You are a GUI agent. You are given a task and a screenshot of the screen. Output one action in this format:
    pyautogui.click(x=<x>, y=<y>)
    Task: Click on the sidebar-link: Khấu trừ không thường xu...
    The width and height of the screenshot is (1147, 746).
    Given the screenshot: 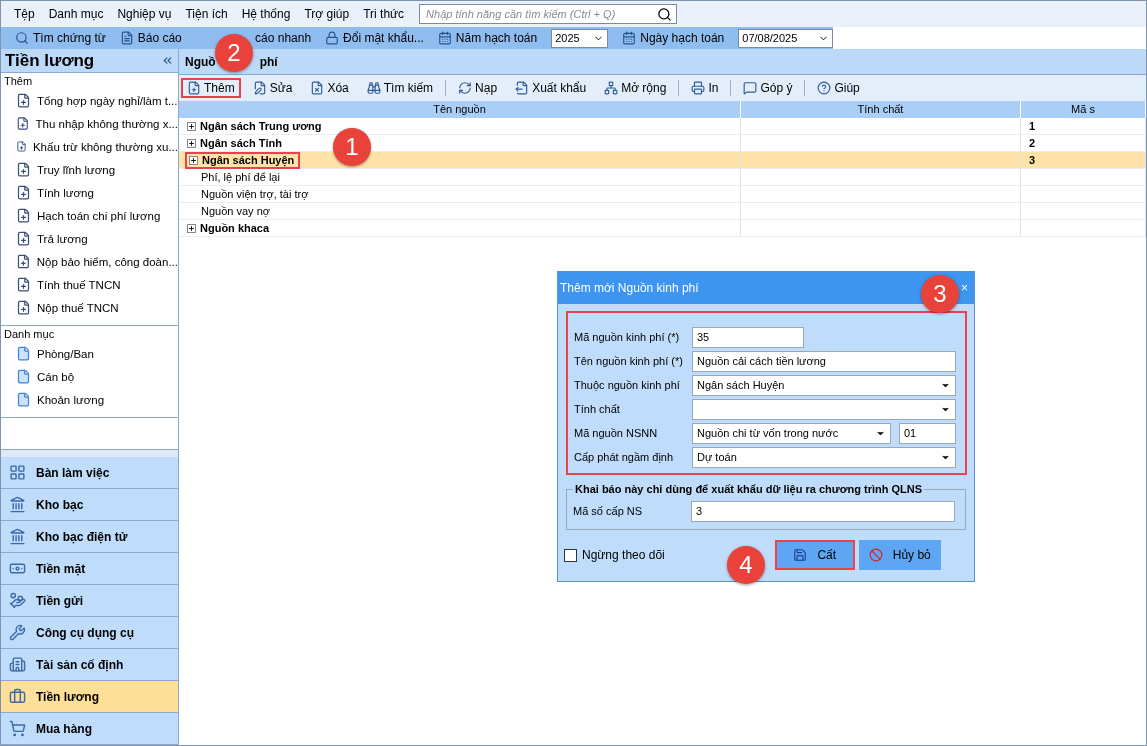 What is the action you would take?
    pyautogui.click(x=89, y=146)
    